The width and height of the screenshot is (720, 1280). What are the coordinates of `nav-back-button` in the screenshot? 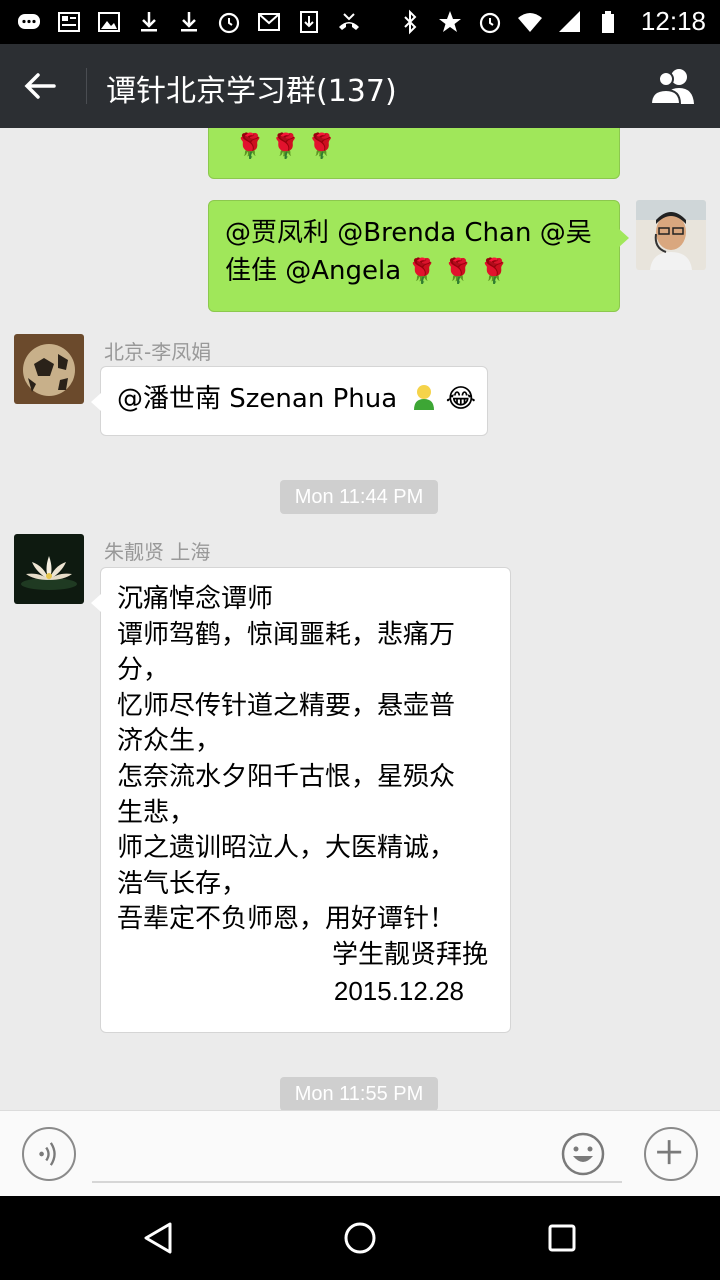 It's located at (158, 1238).